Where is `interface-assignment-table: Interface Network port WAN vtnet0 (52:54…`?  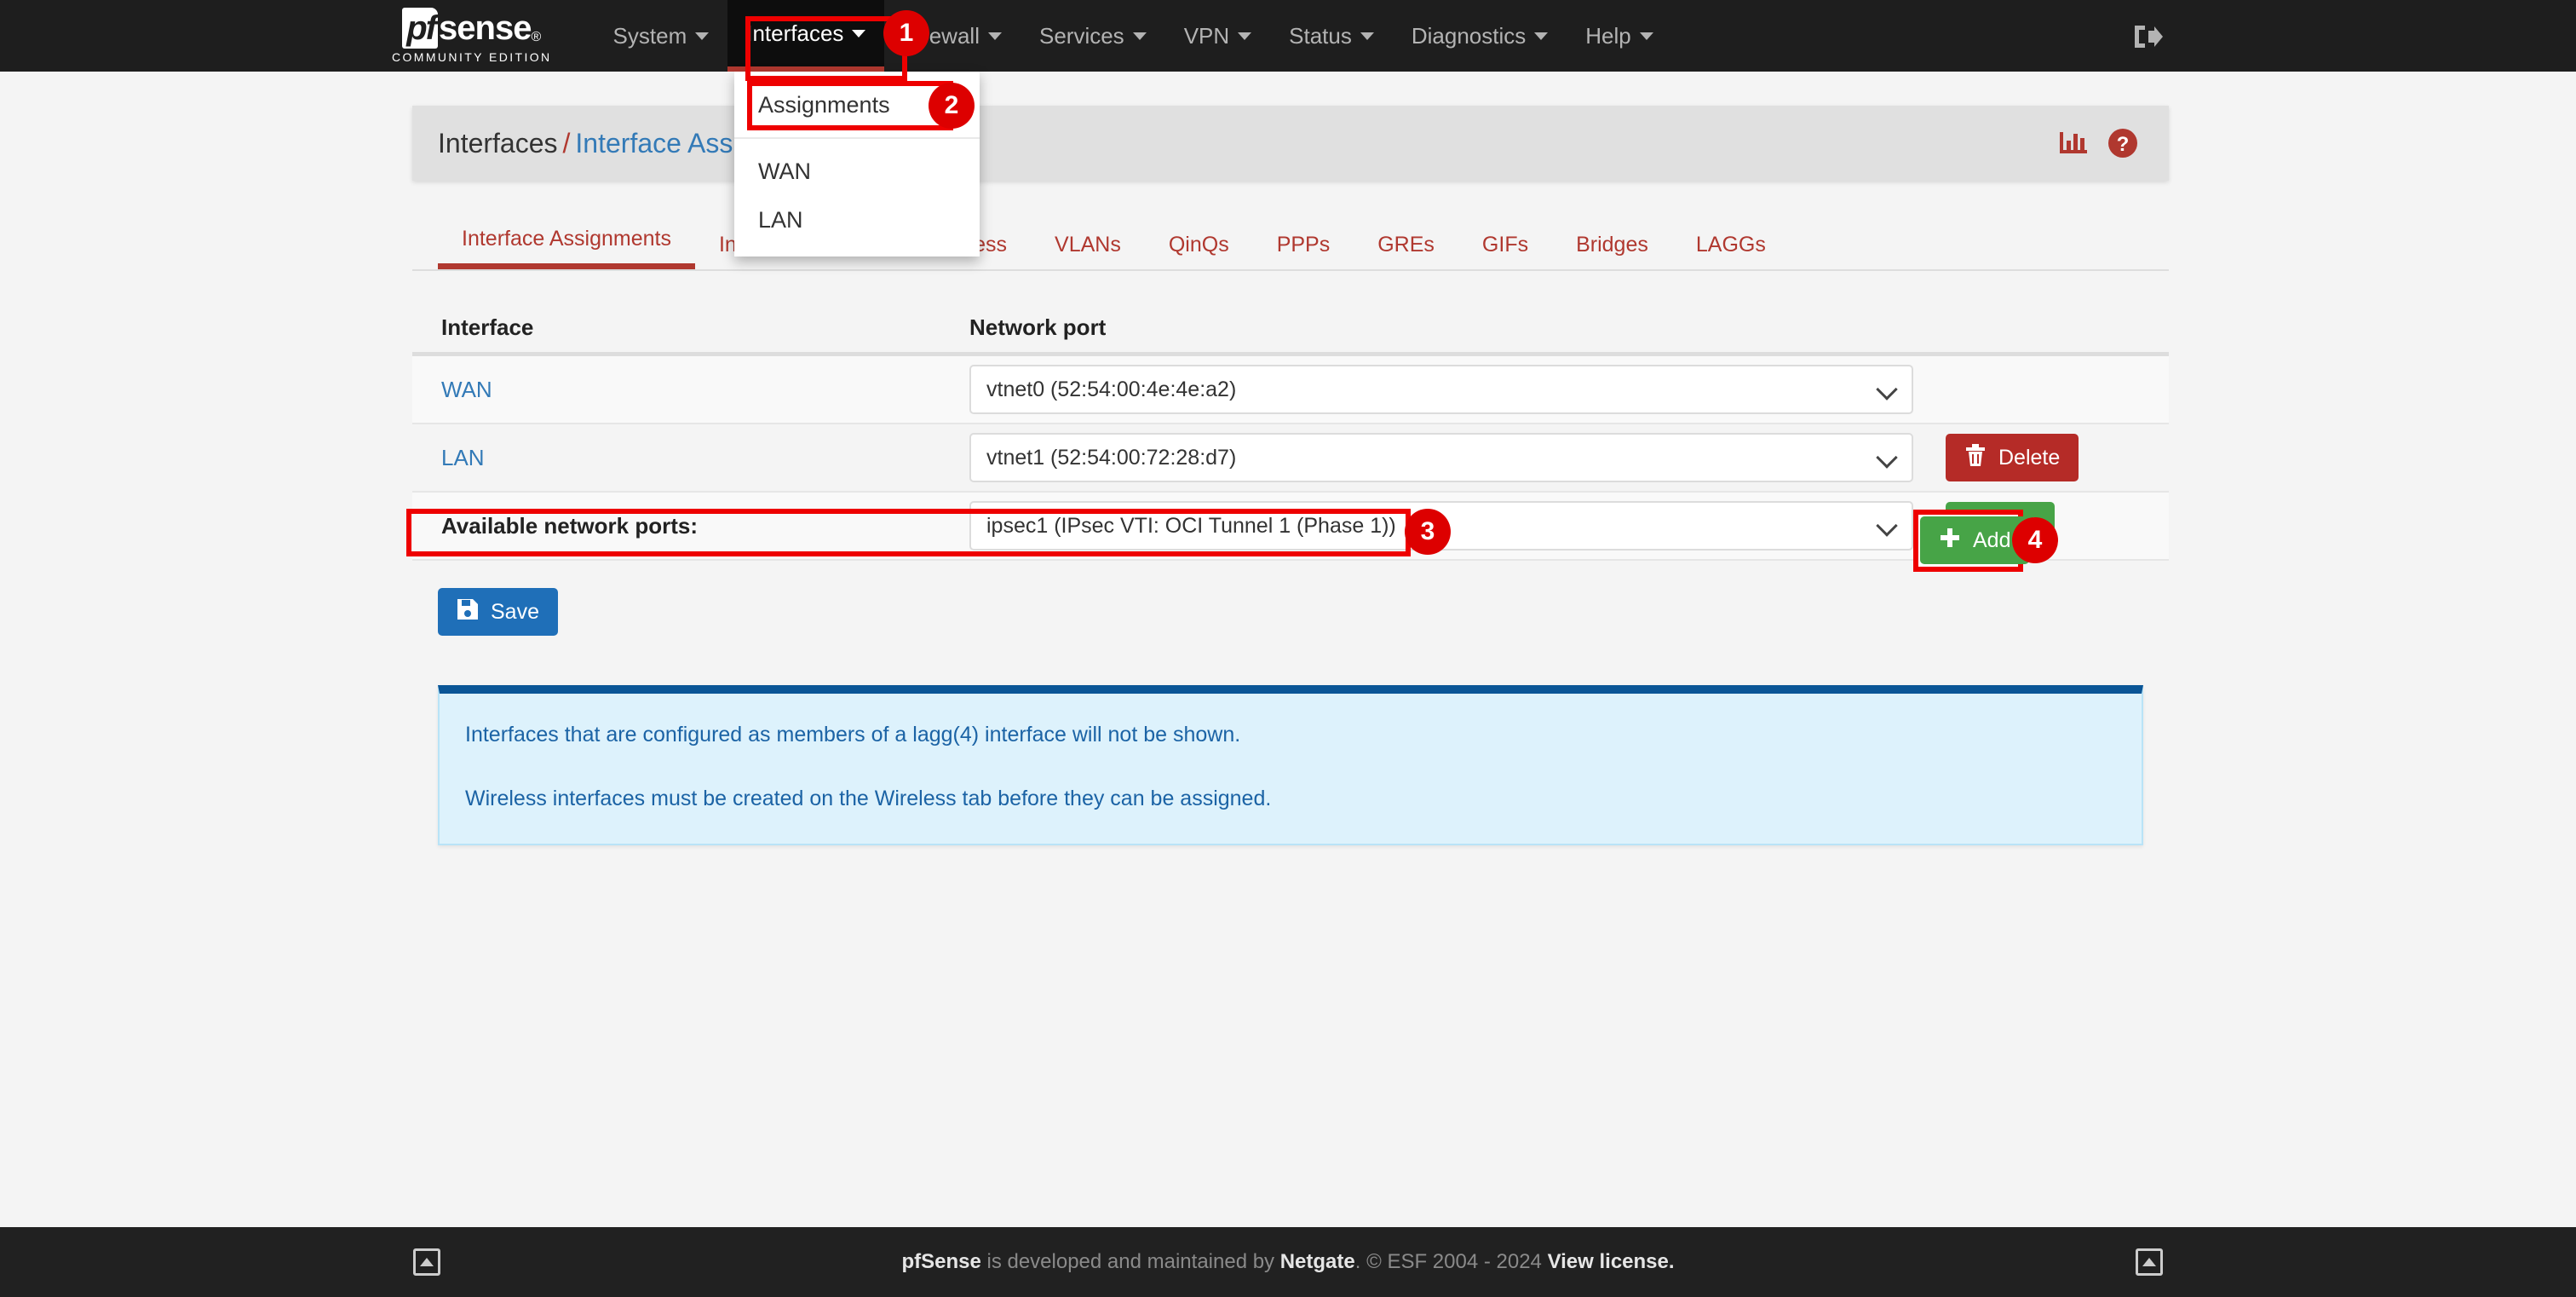
interface-assignment-table: Interface Network port WAN vtnet0 (52:54… is located at coordinates (1290, 432).